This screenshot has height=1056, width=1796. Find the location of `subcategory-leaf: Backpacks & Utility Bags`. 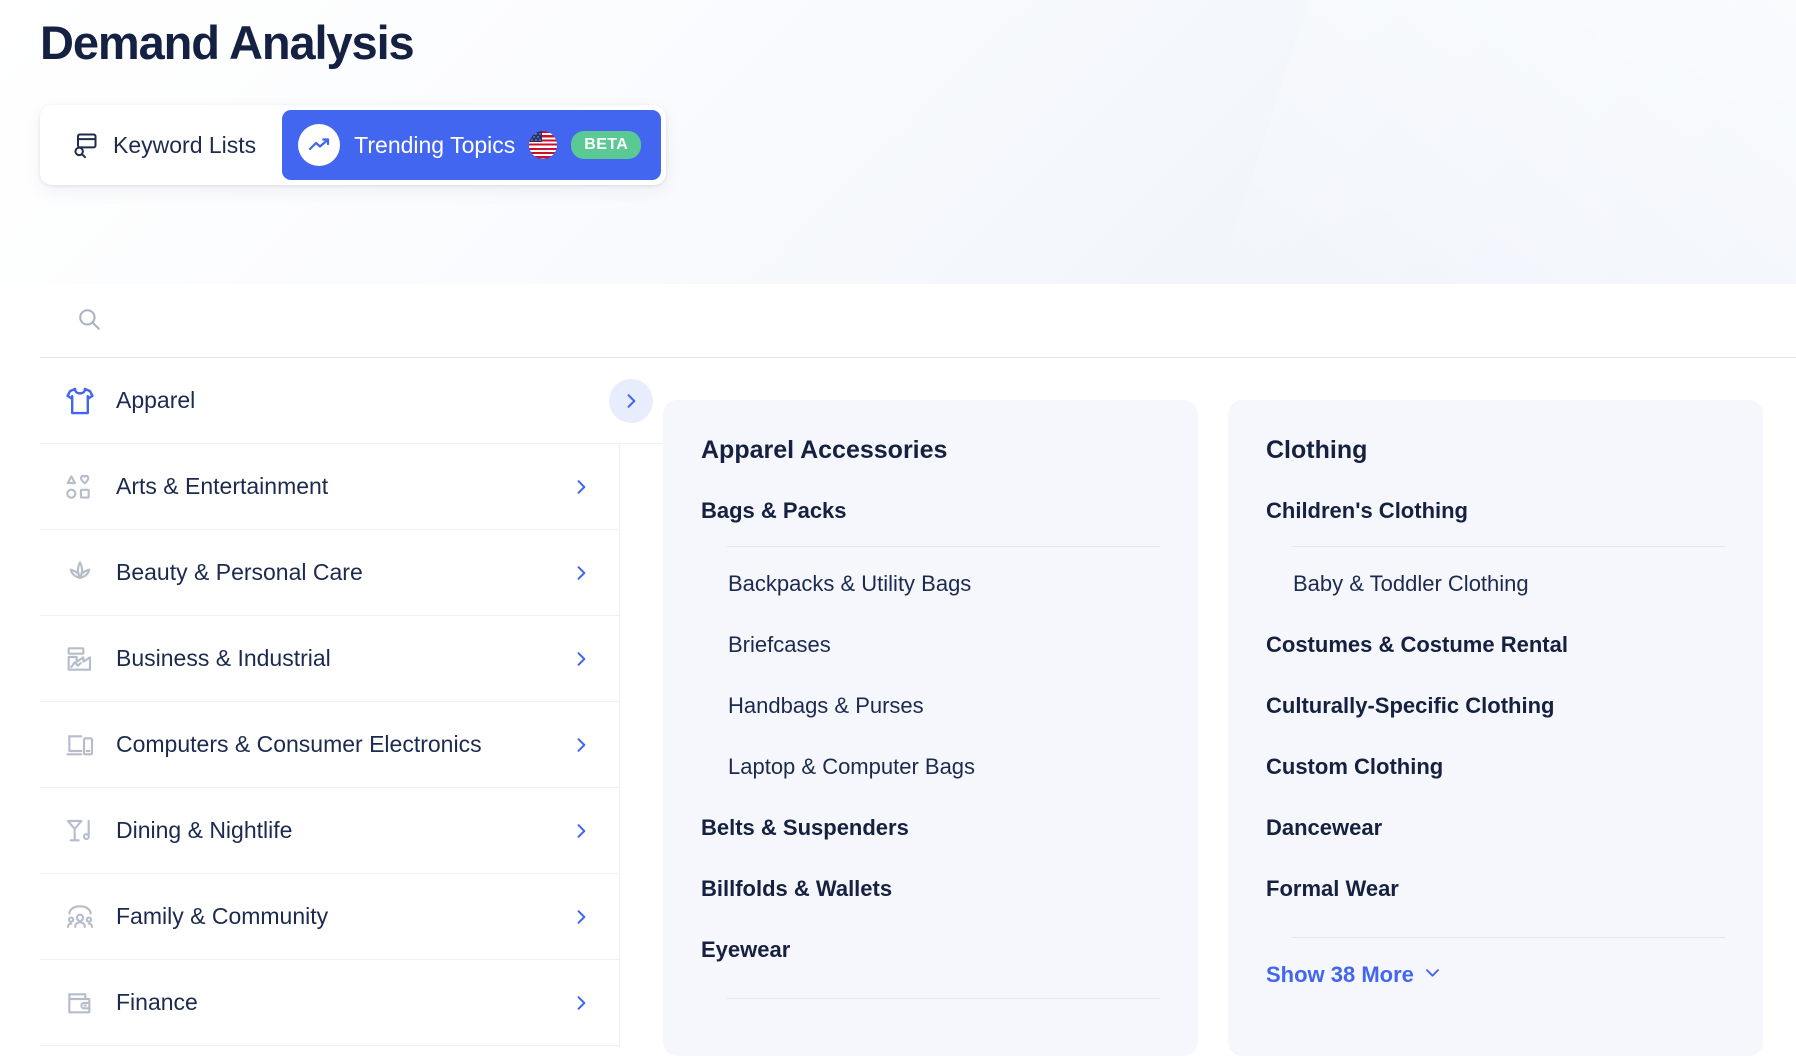

subcategory-leaf: Backpacks & Utility Bags is located at coordinates (944, 584).